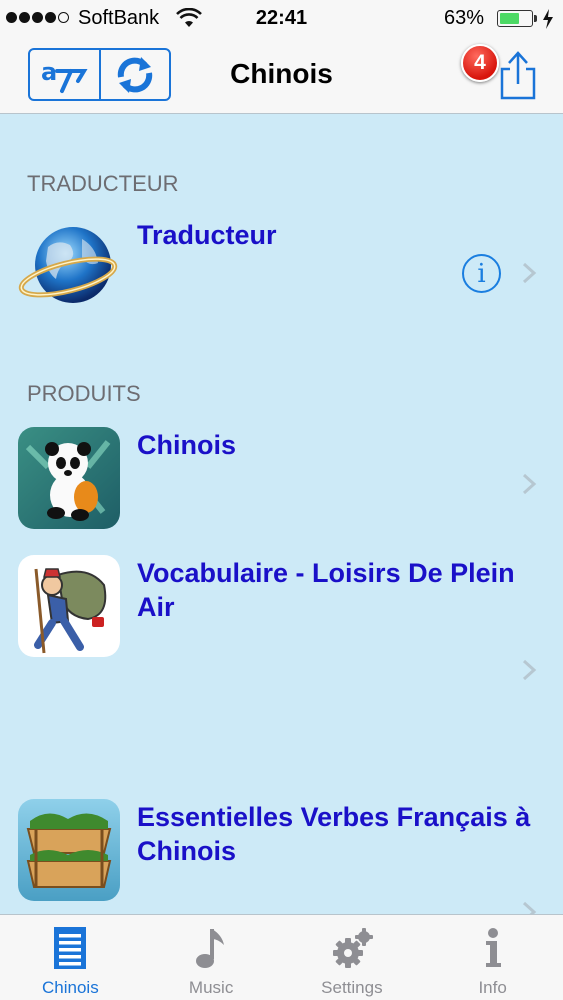 The image size is (563, 1000). Describe the element at coordinates (281, 19) in the screenshot. I see `status-bar: SoftBank 22:41 63%` at that location.